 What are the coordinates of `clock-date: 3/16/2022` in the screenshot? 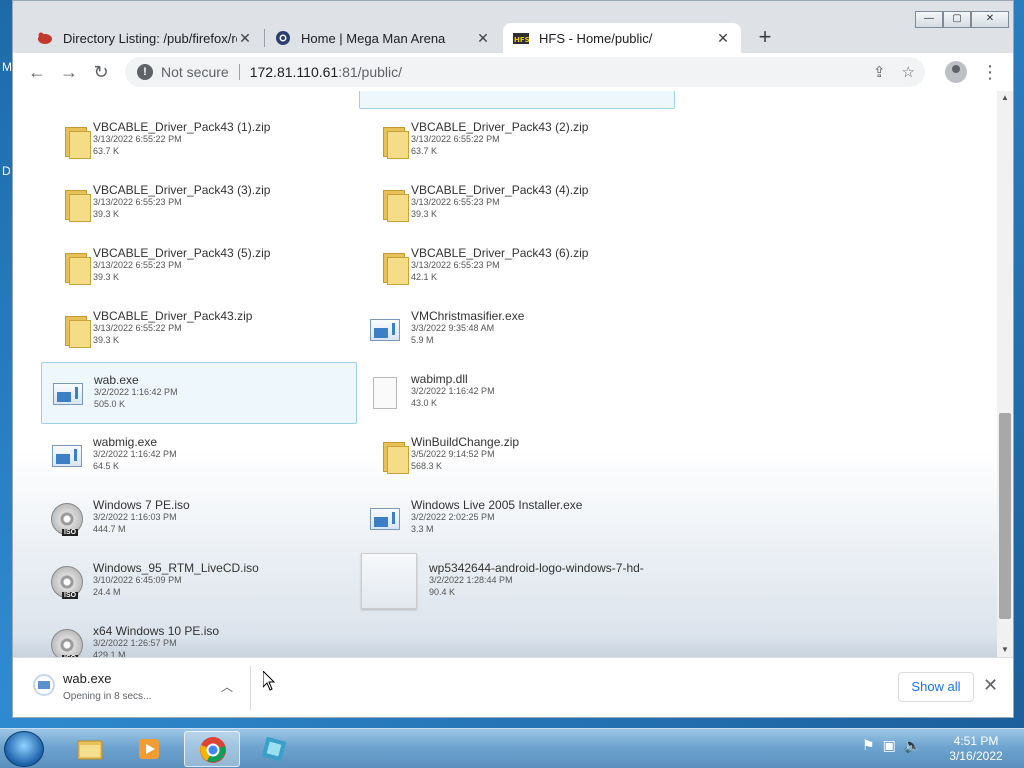 It's located at (976, 756).